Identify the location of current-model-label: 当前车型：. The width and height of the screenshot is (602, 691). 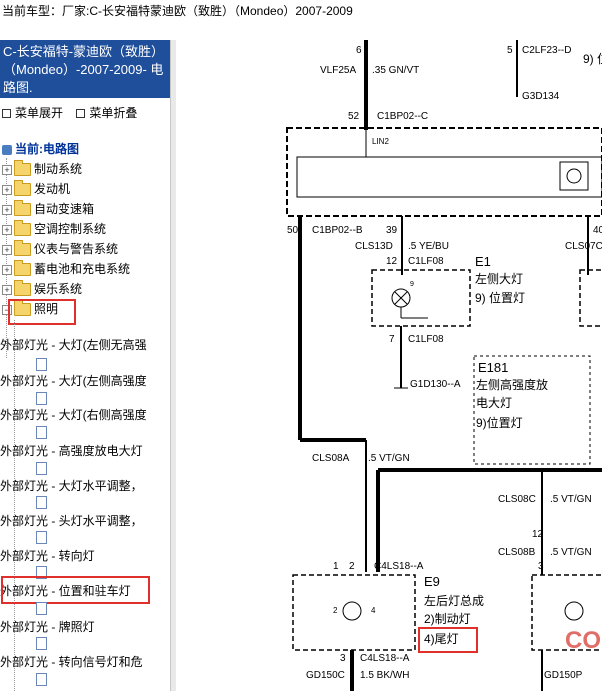
(32, 11).